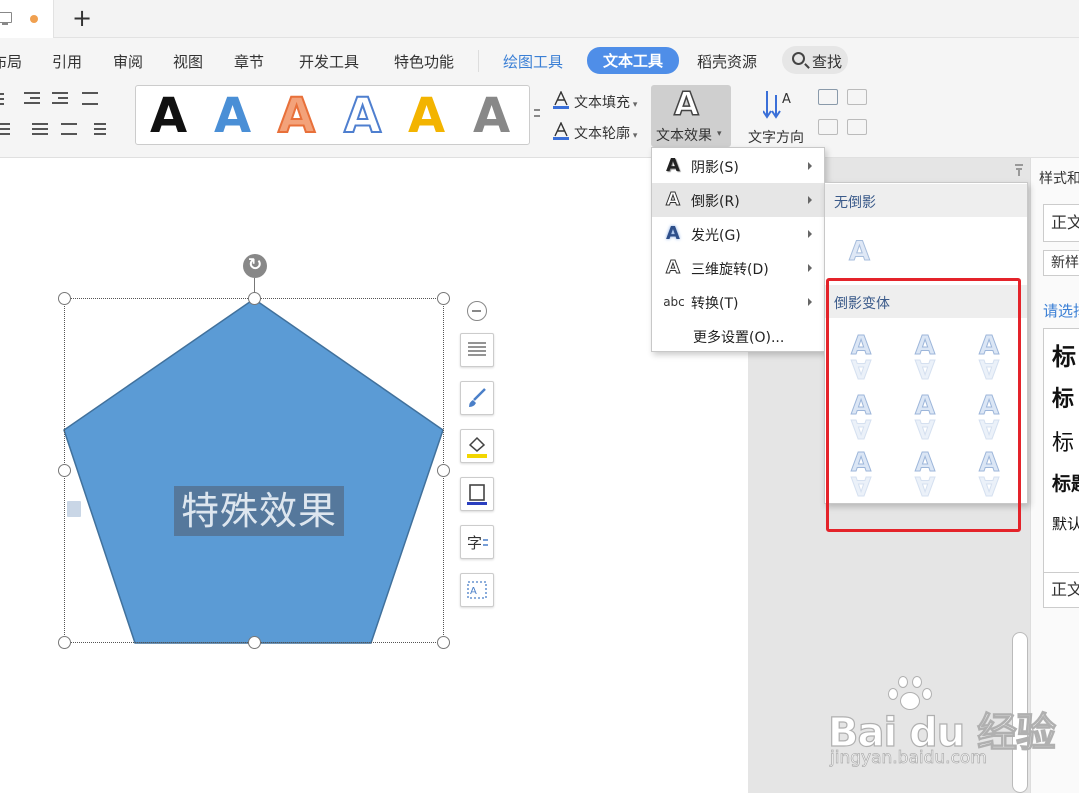  I want to click on brush-icon, so click(477, 397).